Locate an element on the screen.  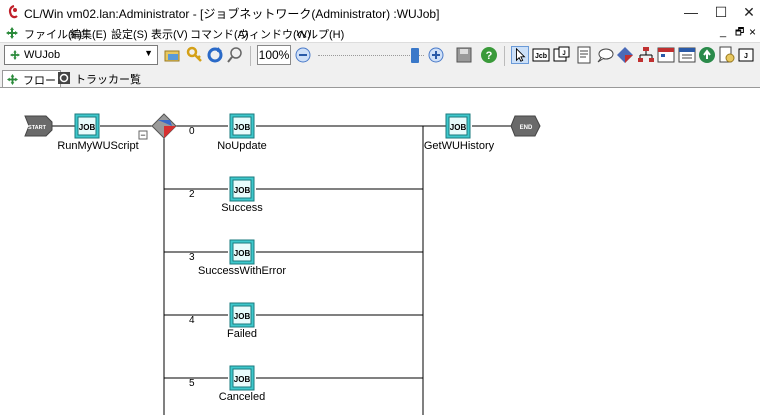
job-select: WUJob ▼ is located at coordinates (81, 55).